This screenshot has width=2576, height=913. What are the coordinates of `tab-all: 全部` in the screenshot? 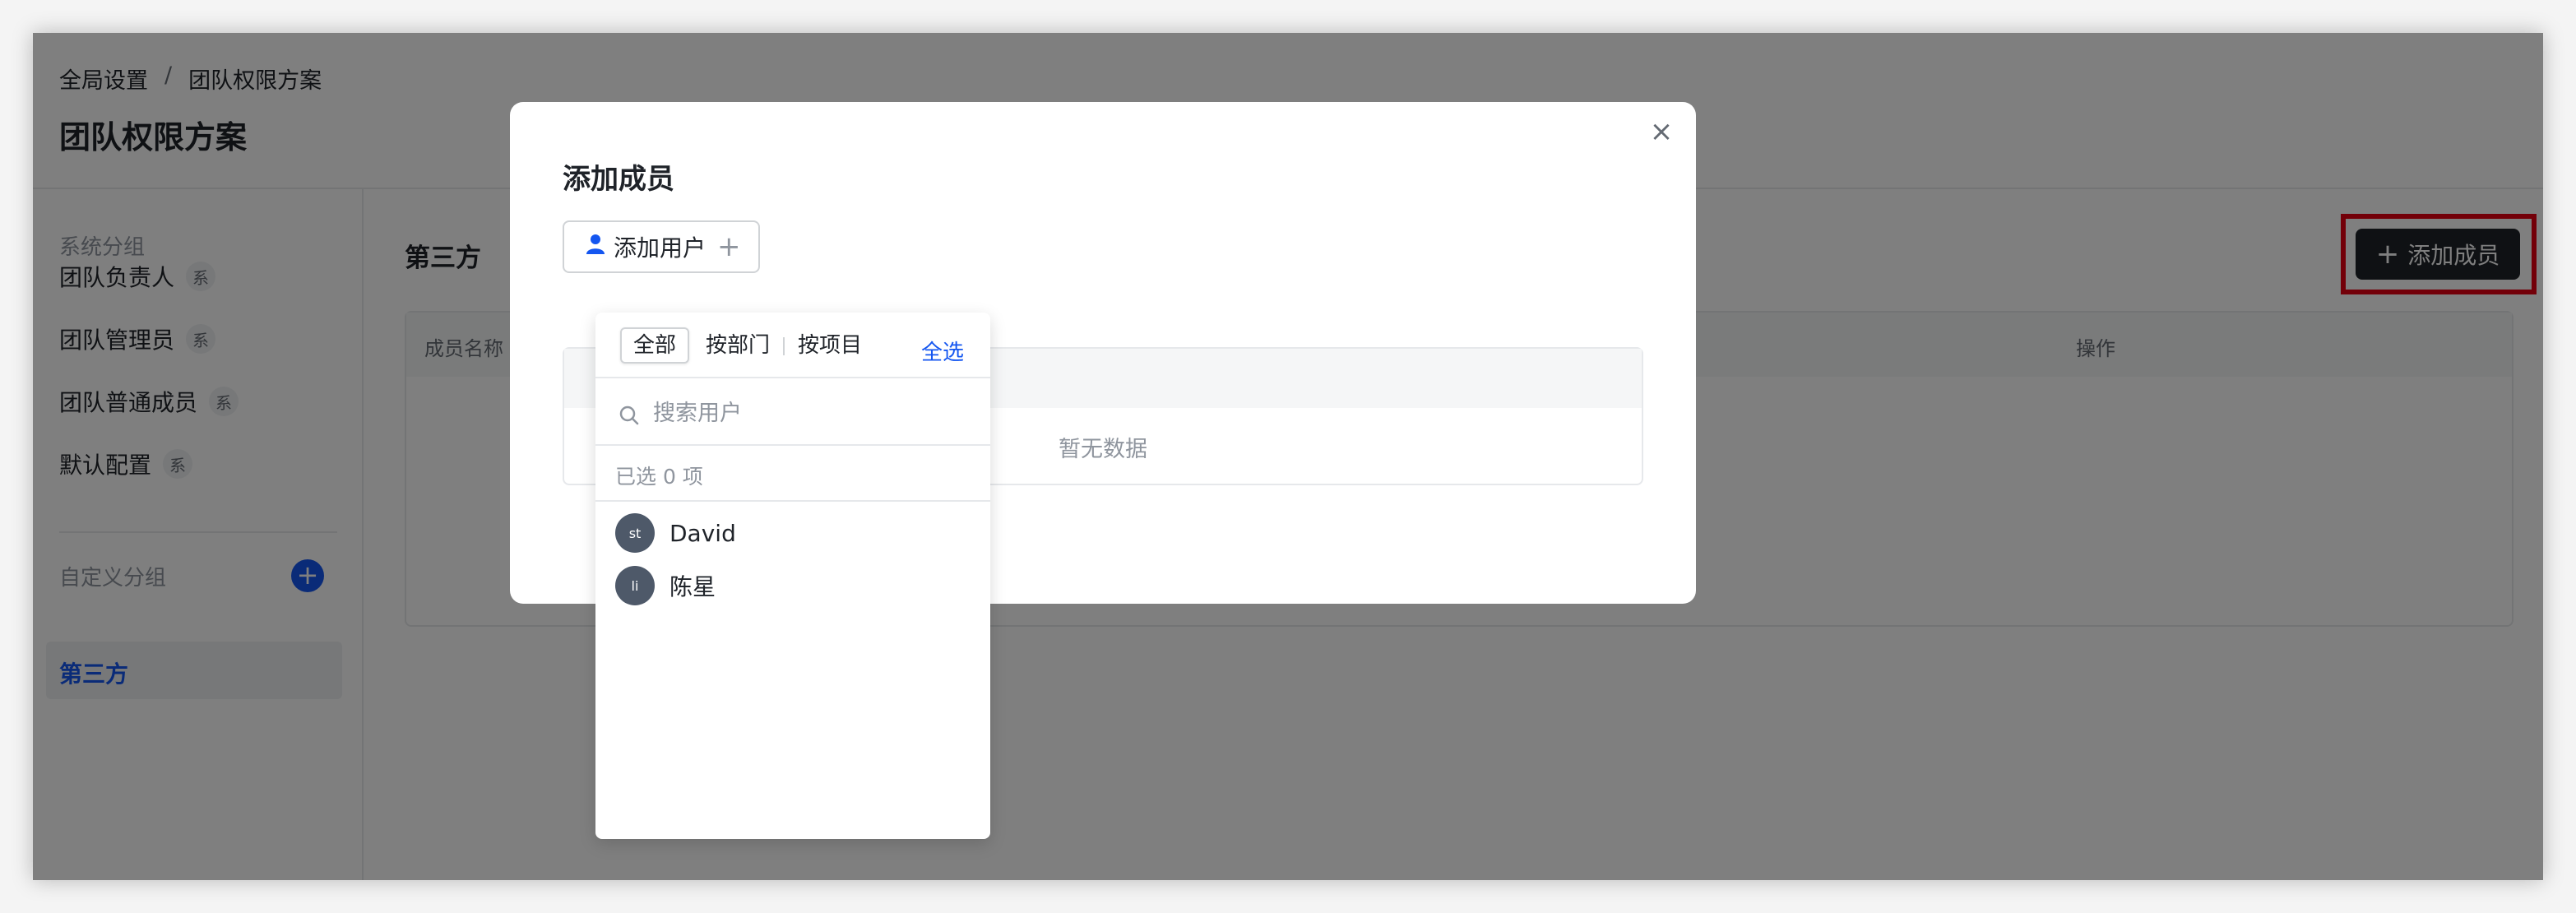 It's located at (655, 345).